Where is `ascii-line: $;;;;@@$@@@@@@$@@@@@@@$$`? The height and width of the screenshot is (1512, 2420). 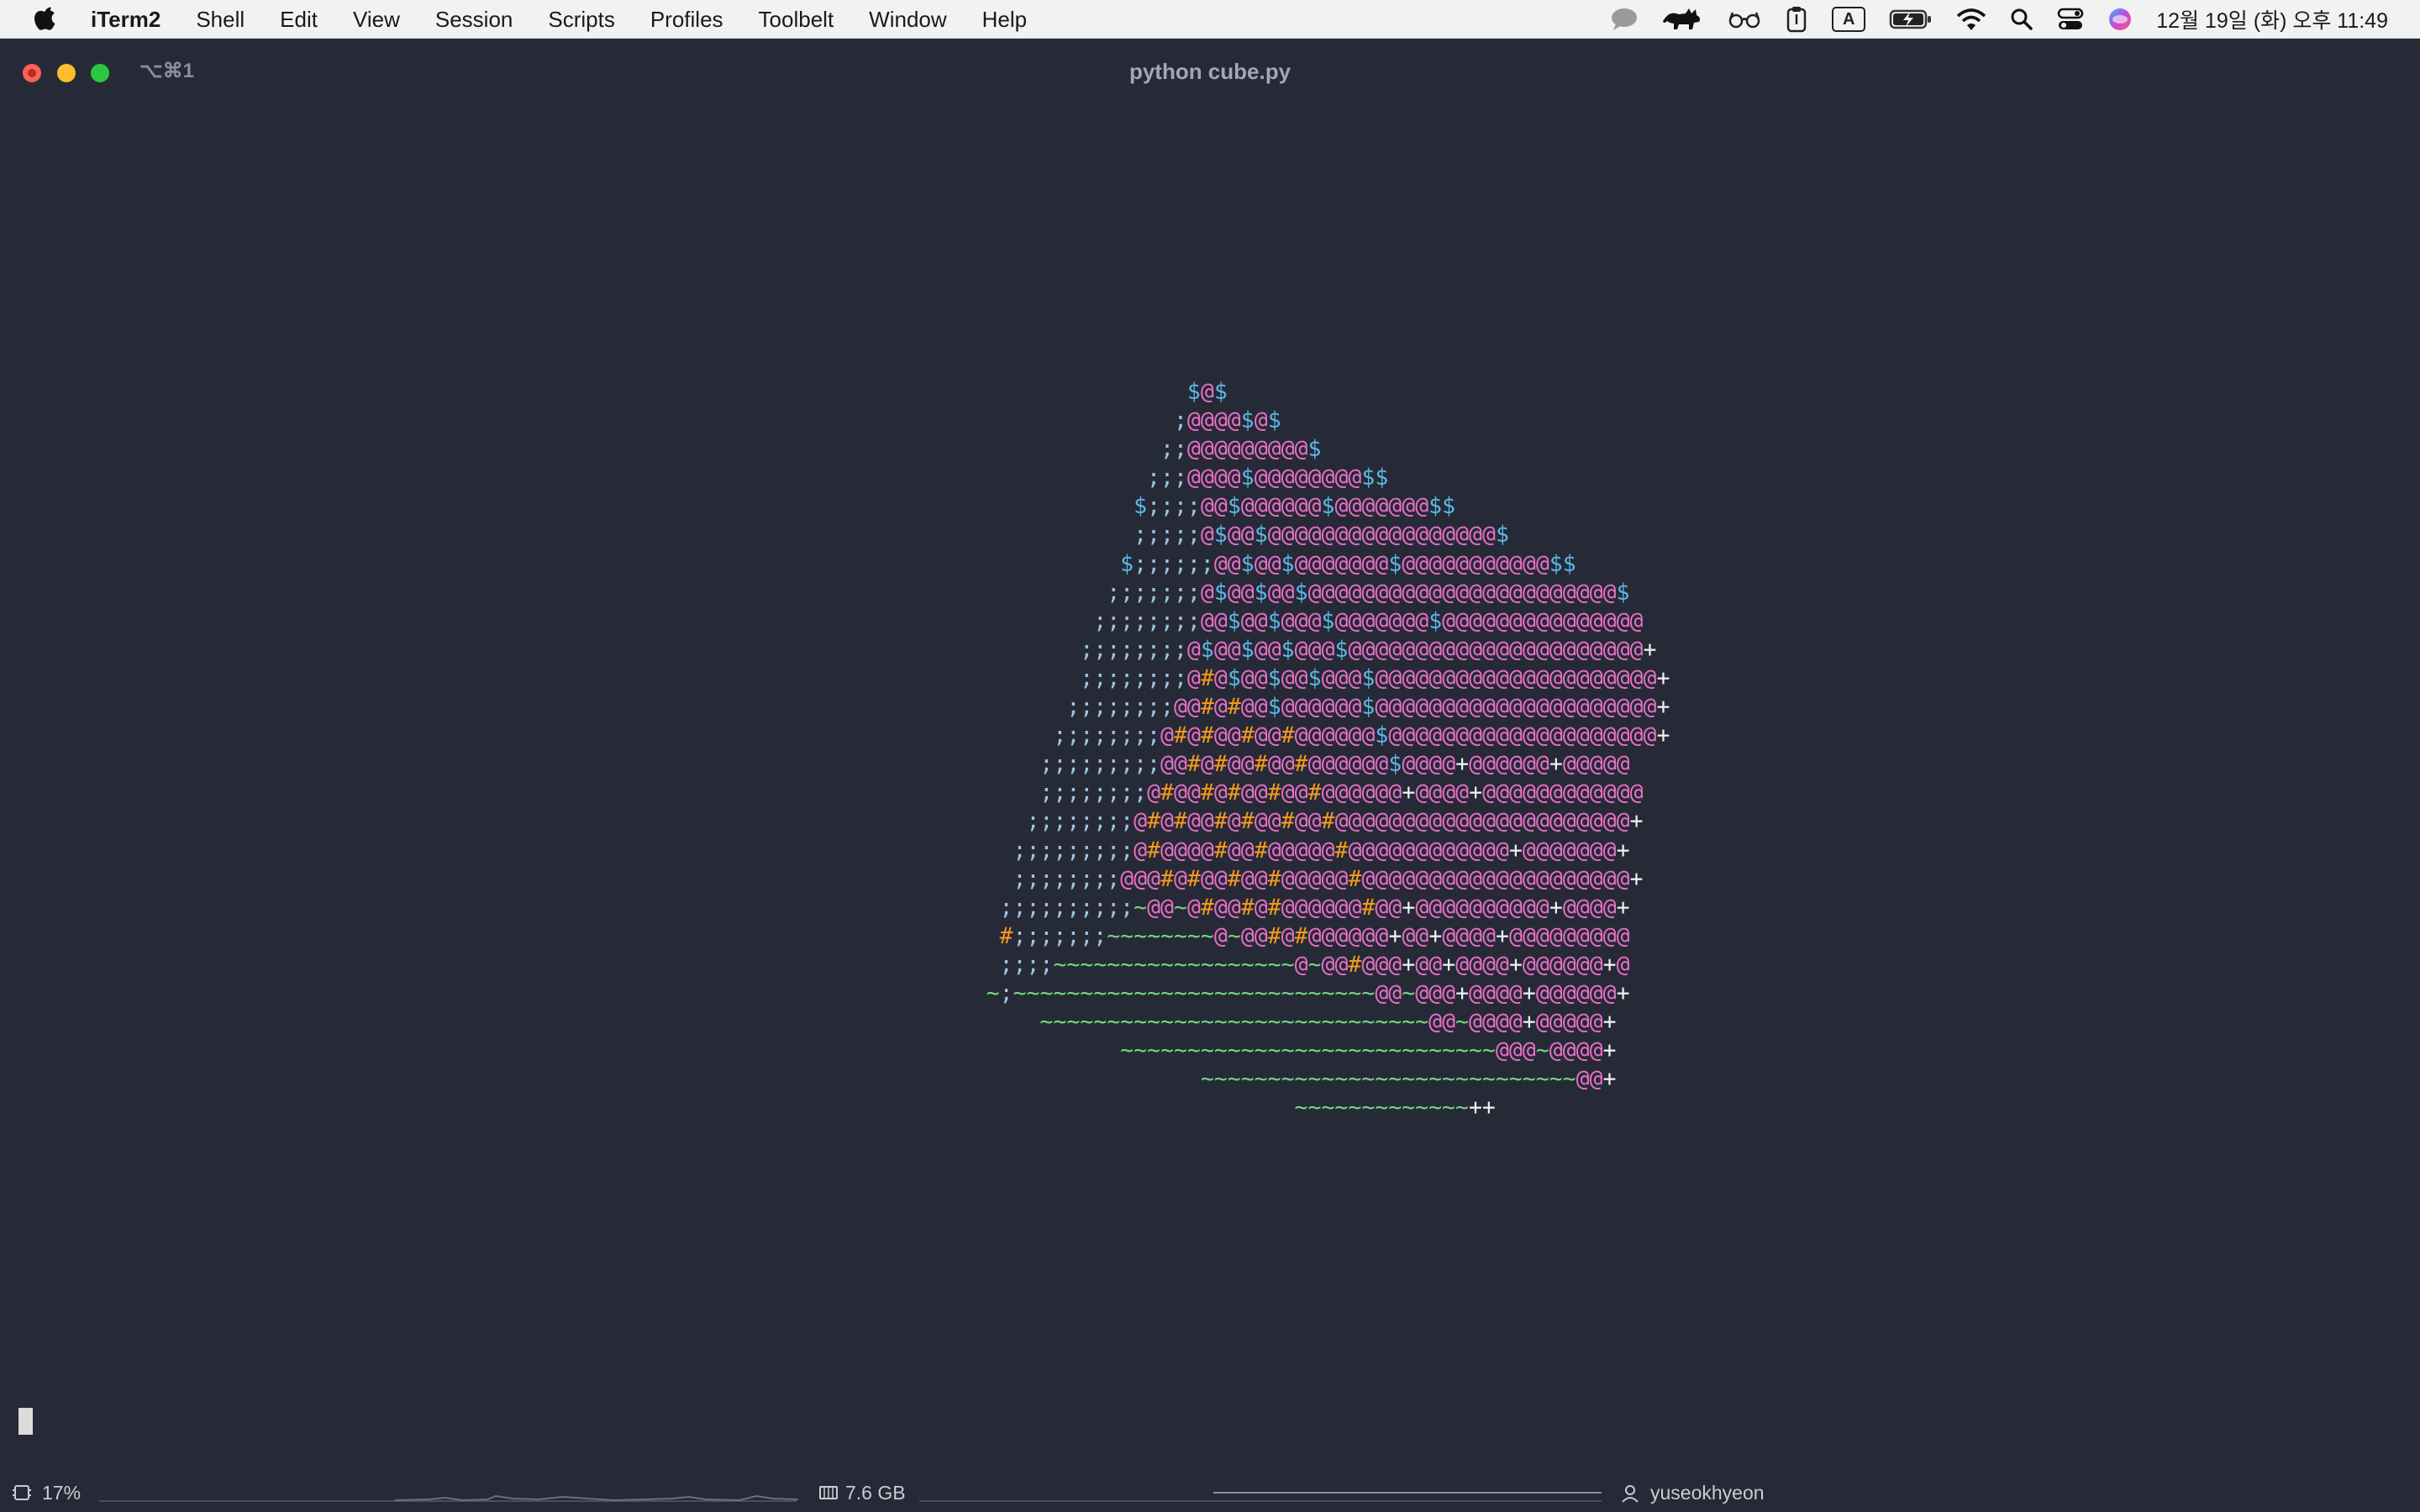 ascii-line: $;;;;@@$@@@@@@$@@@@@@@$$ is located at coordinates (1295, 506).